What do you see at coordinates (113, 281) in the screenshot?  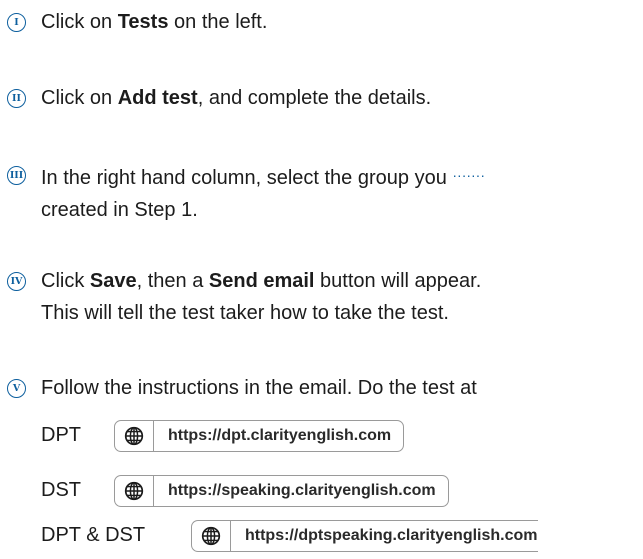 I see `save-label: Save` at bounding box center [113, 281].